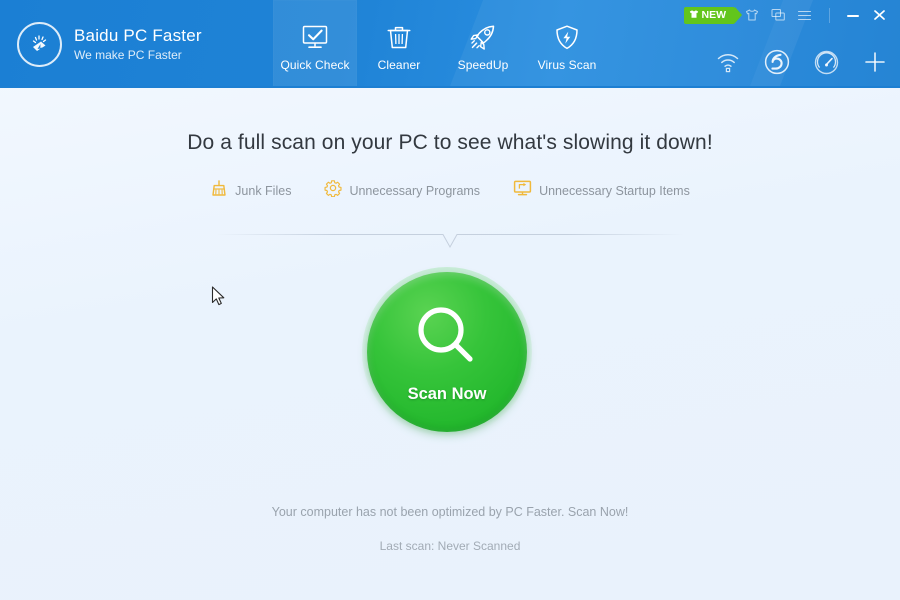 The width and height of the screenshot is (900, 600). I want to click on feature-label: Junk Files, so click(263, 190).